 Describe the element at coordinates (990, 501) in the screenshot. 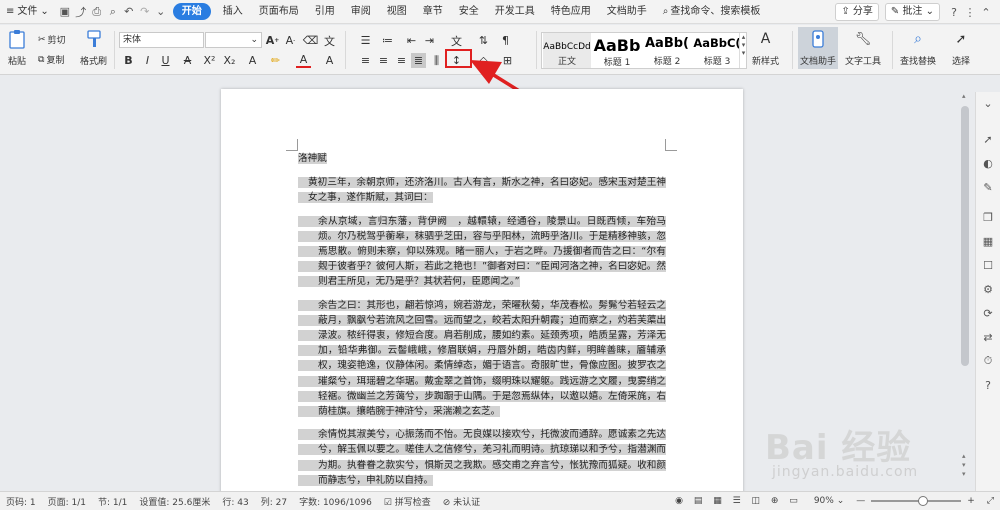

I see `fit-window-icon: ⤢` at that location.